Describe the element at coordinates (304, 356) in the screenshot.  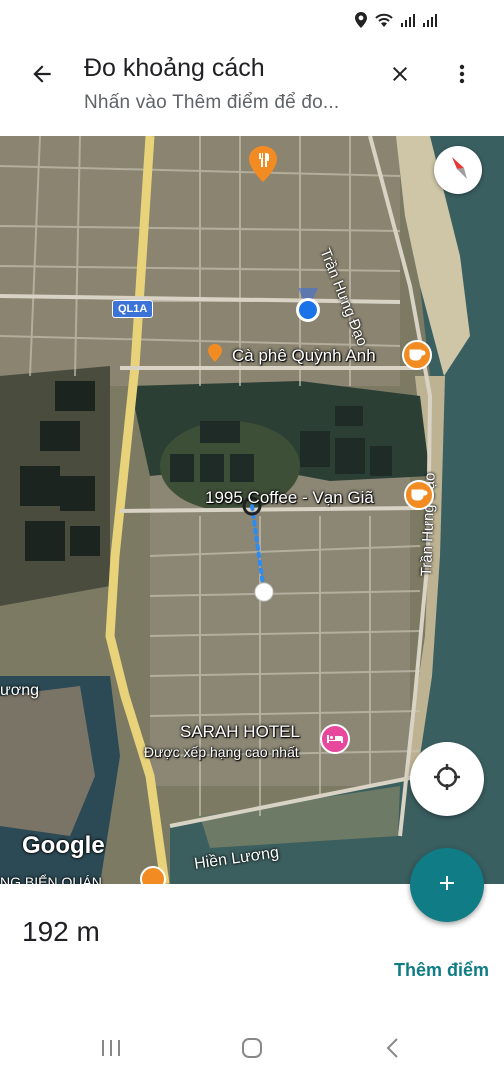
I see `poi-label: Cà phê Quỳnh Anh` at that location.